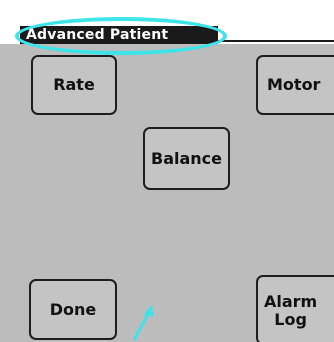 The height and width of the screenshot is (342, 334). What do you see at coordinates (295, 85) in the screenshot?
I see `motor-button: Motor` at bounding box center [295, 85].